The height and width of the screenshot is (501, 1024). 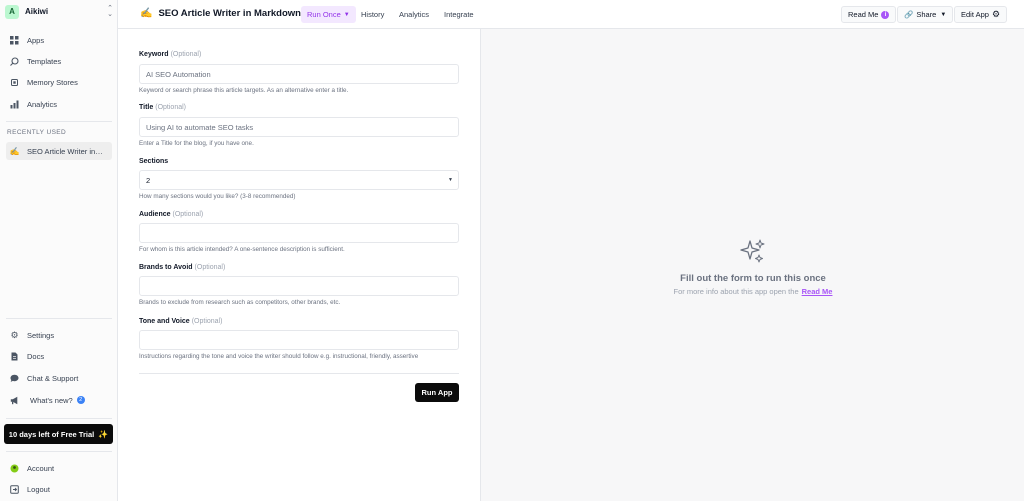 I want to click on tab-label: Analytics, so click(x=414, y=14).